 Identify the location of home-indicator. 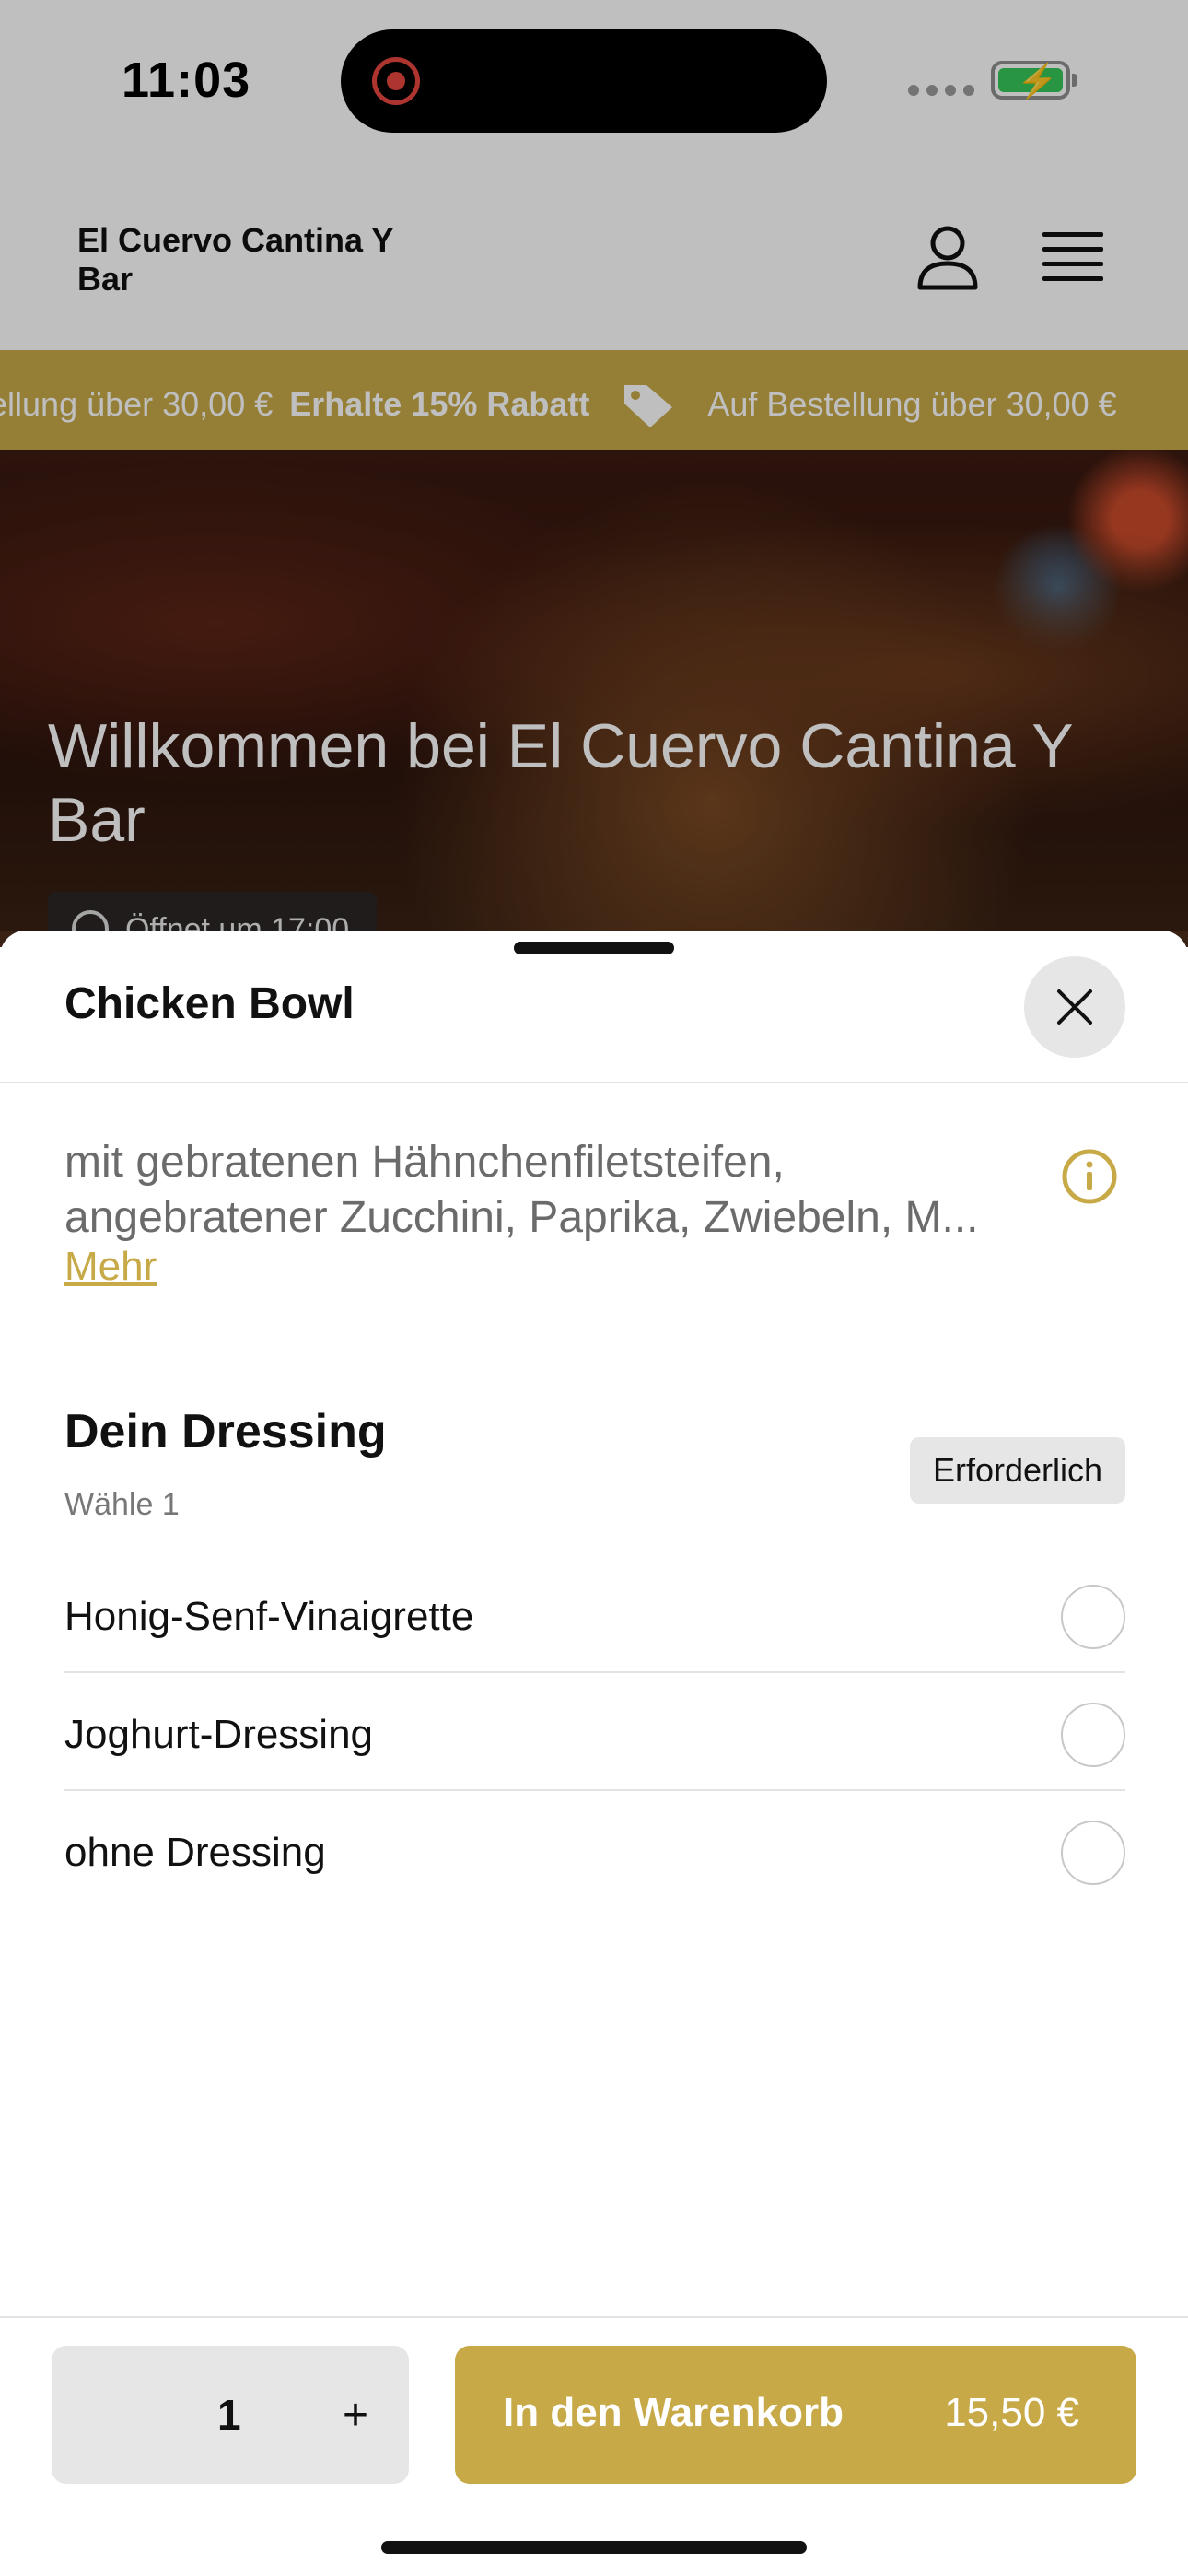
(594, 2547).